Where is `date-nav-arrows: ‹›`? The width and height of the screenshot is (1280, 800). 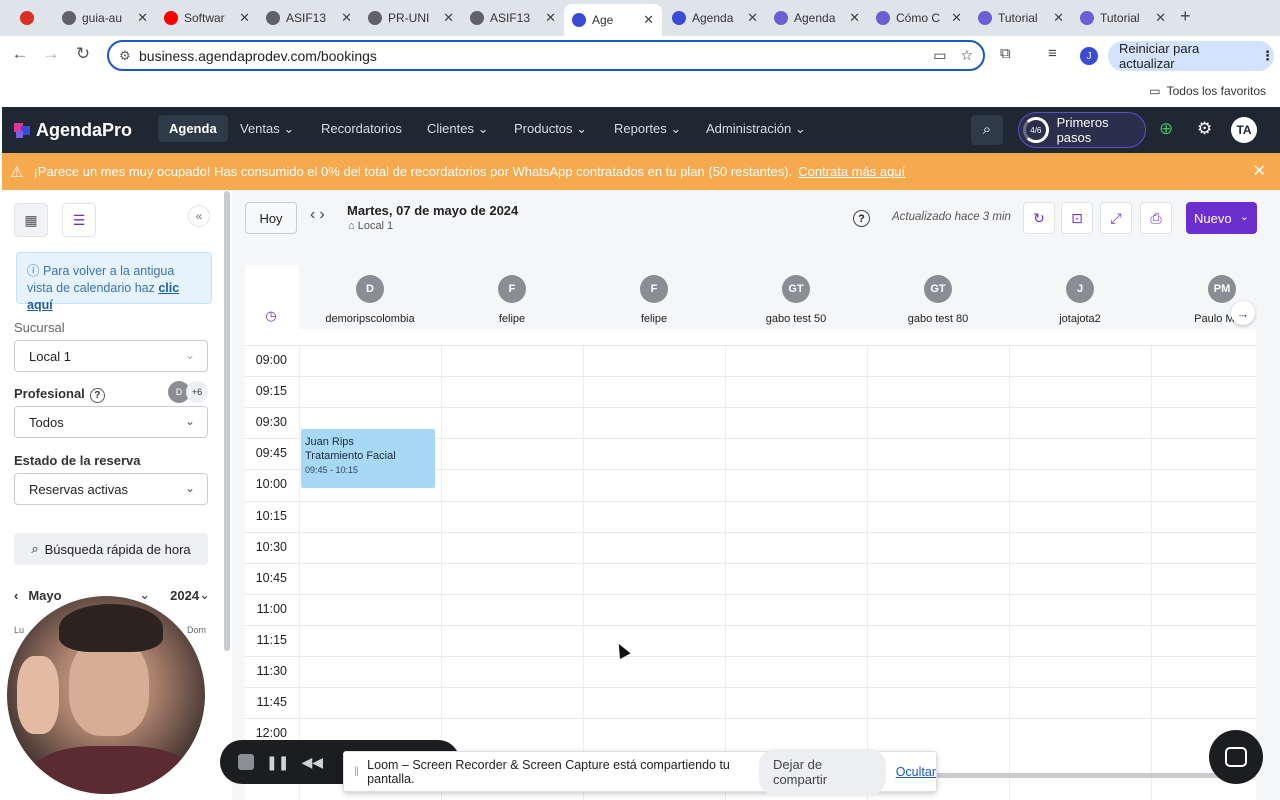 date-nav-arrows: ‹› is located at coordinates (319, 215).